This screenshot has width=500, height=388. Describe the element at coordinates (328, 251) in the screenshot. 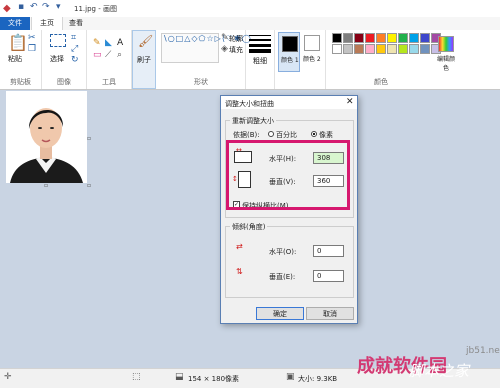

I see `skew-h-input: 0` at that location.